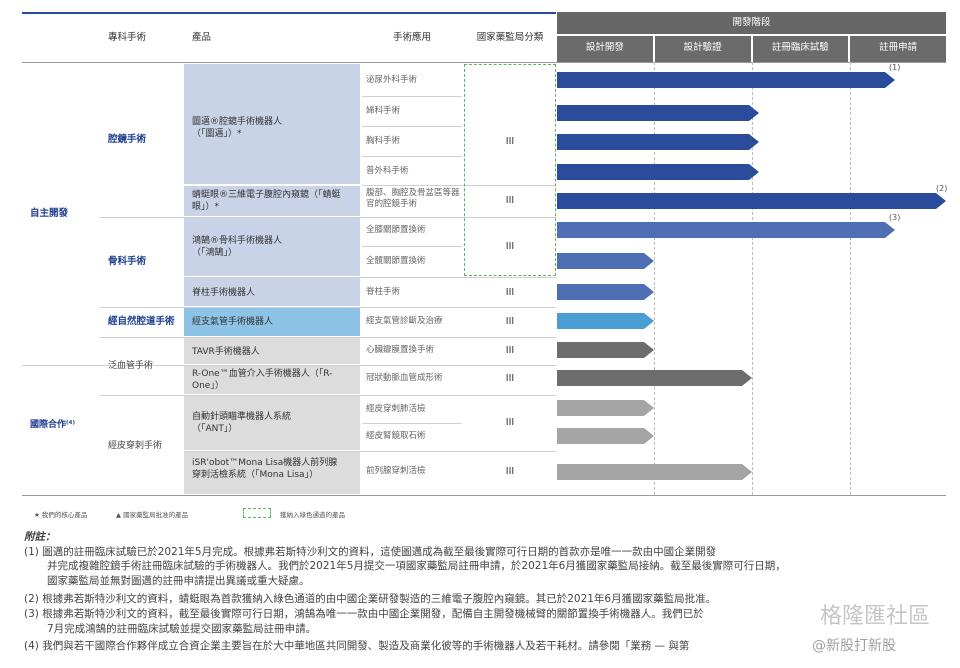 The height and width of the screenshot is (668, 960). Describe the element at coordinates (396, 261) in the screenshot. I see `app-hip: 全髖關節置換術` at that location.